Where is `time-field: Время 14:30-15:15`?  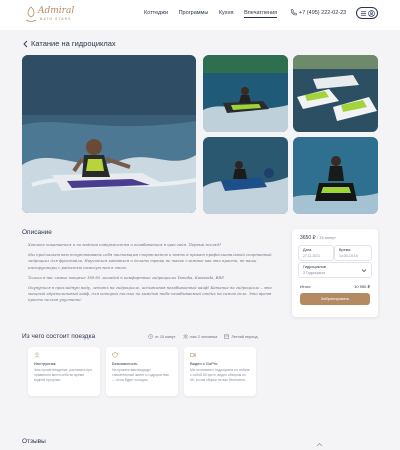
time-field: Время 14:30-15:15 is located at coordinates (353, 253).